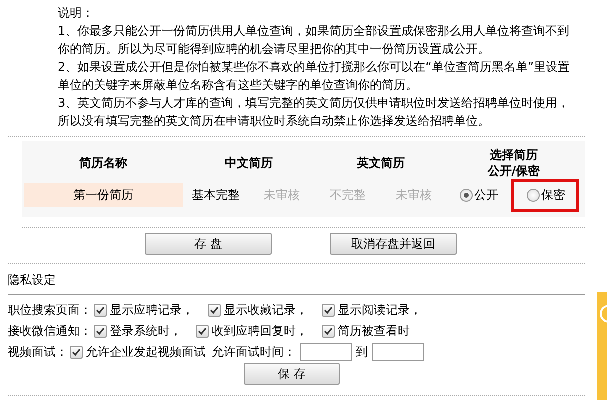 The width and height of the screenshot is (607, 400). Describe the element at coordinates (546, 195) in the screenshot. I see `privacy-radio: 保密` at that location.